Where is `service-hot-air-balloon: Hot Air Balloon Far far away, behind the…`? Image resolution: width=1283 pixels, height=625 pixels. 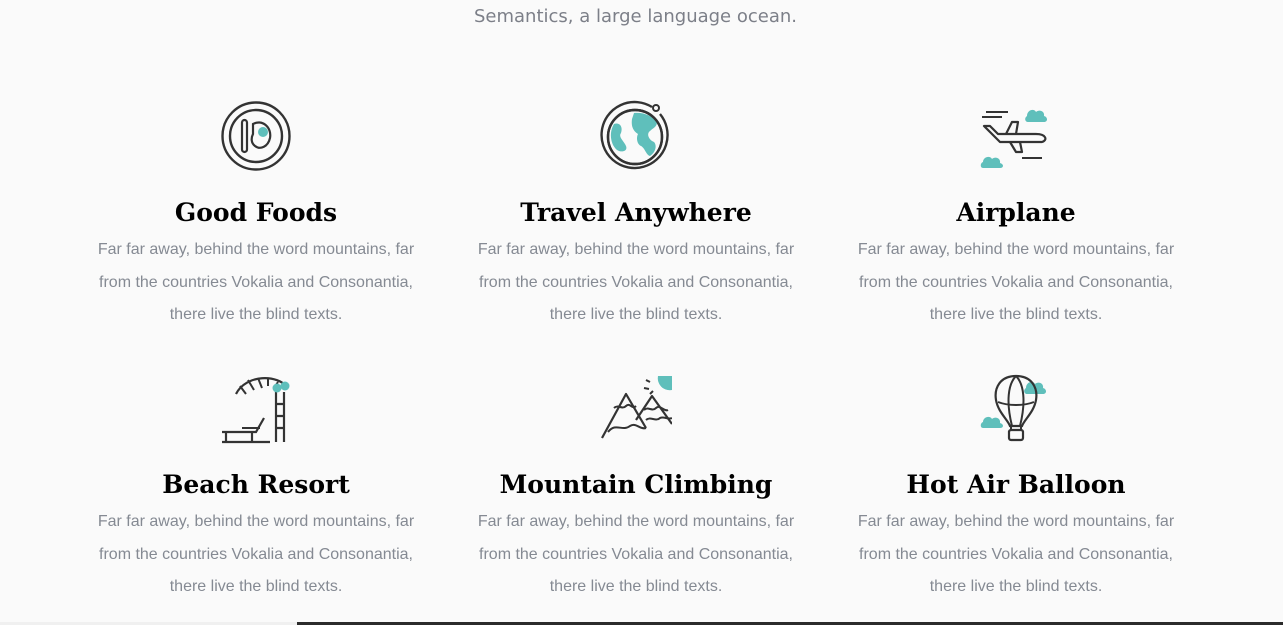 service-hot-air-balloon: Hot Air Balloon Far far away, behind the… is located at coordinates (1016, 488).